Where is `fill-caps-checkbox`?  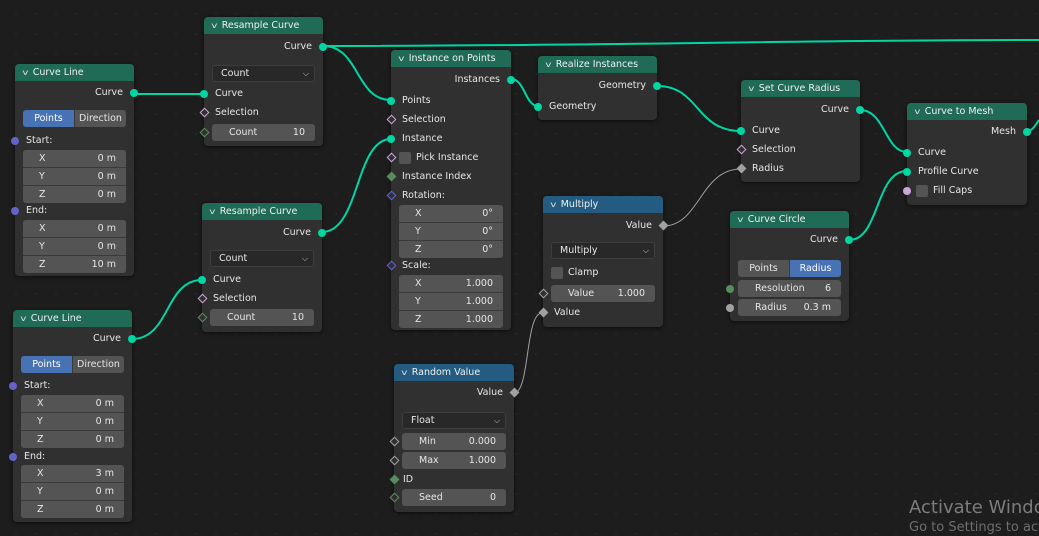 fill-caps-checkbox is located at coordinates (922, 190).